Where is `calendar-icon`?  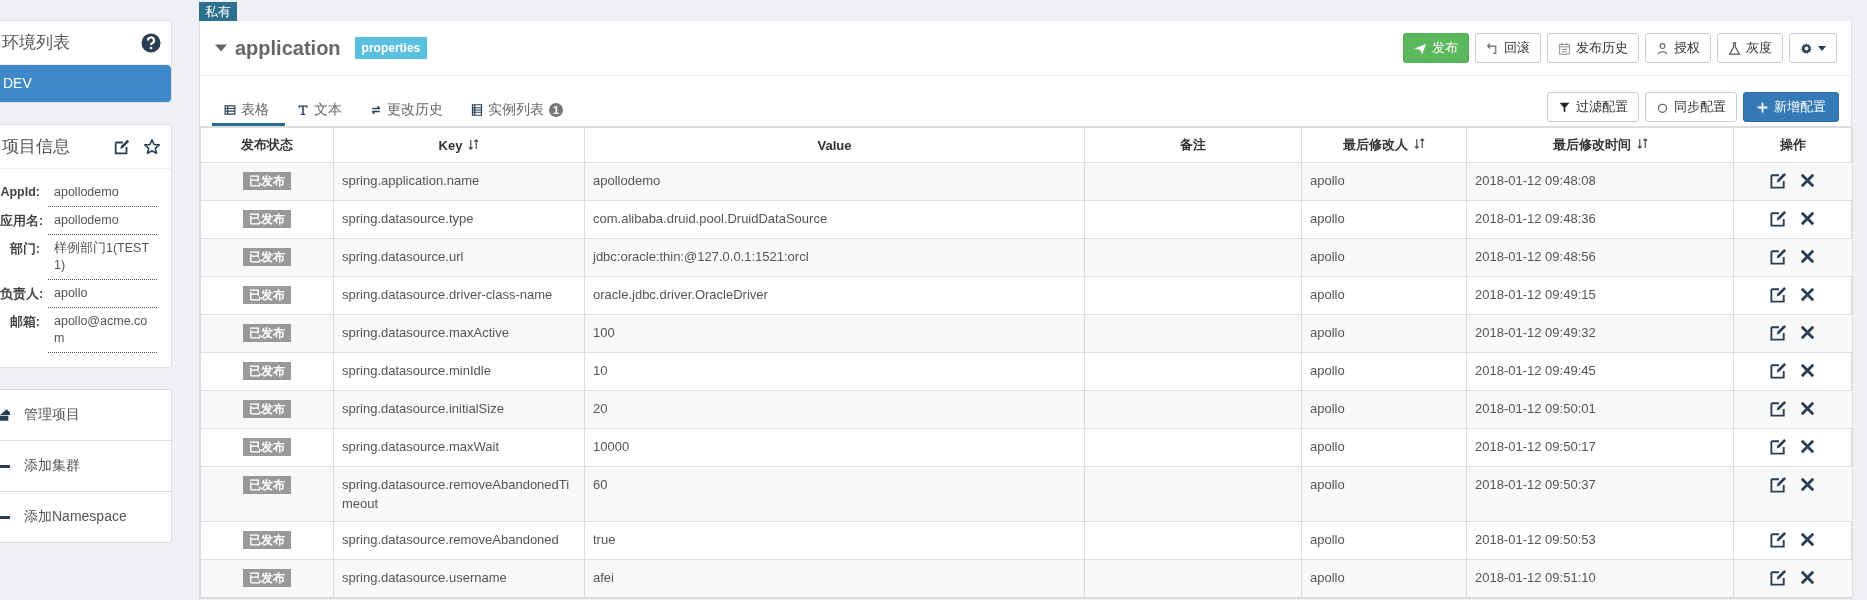 calendar-icon is located at coordinates (1564, 48).